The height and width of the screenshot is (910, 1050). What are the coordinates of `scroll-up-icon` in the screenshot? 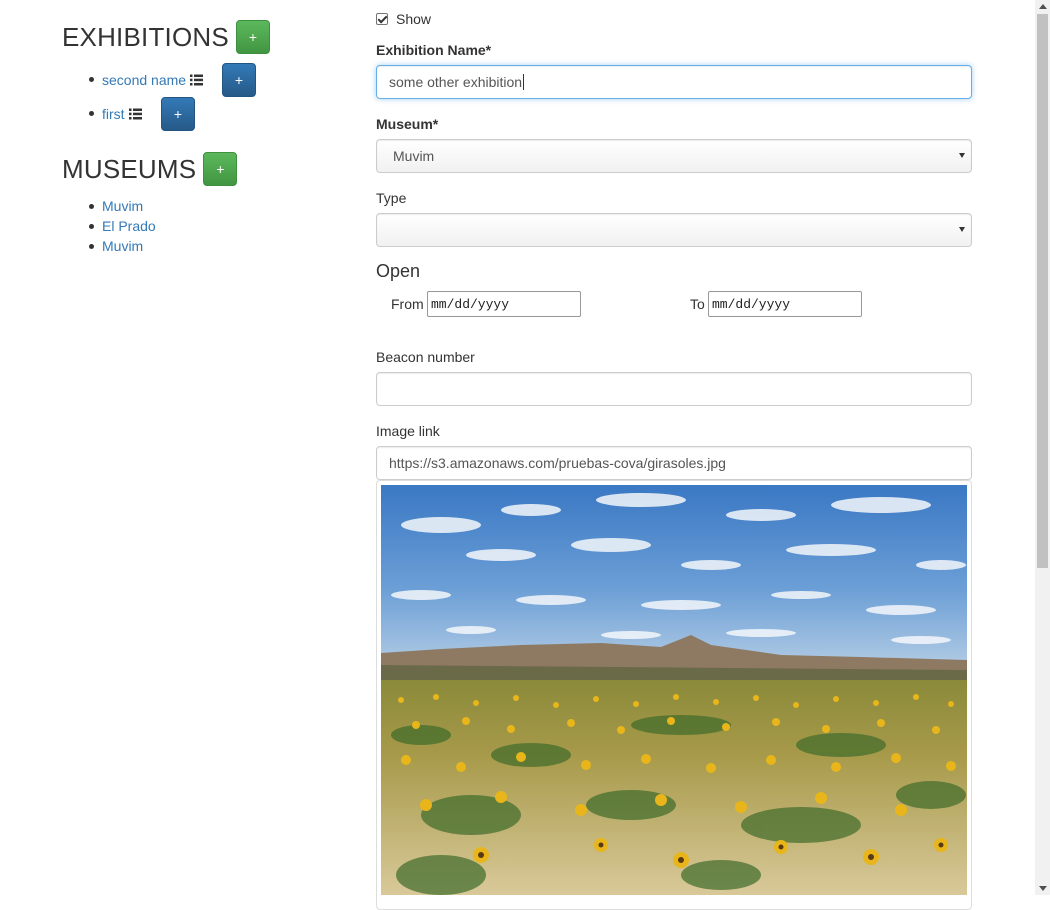 It's located at (1043, 6).